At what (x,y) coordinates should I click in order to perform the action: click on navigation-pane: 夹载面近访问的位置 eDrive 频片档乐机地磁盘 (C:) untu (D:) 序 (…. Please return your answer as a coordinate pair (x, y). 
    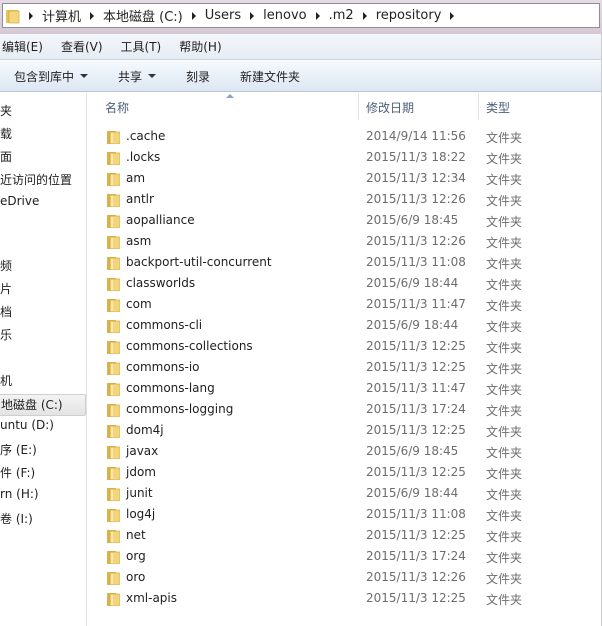
    Looking at the image, I should click on (43, 359).